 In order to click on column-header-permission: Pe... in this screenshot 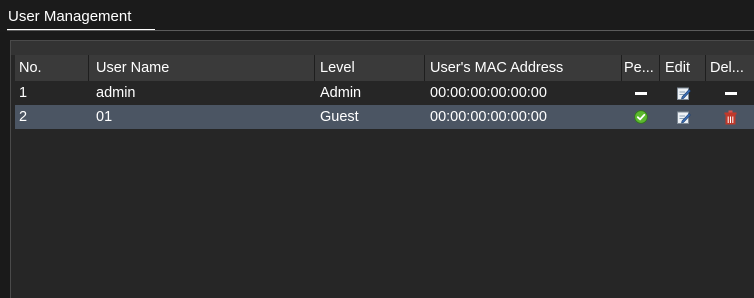, I will do `click(641, 68)`.